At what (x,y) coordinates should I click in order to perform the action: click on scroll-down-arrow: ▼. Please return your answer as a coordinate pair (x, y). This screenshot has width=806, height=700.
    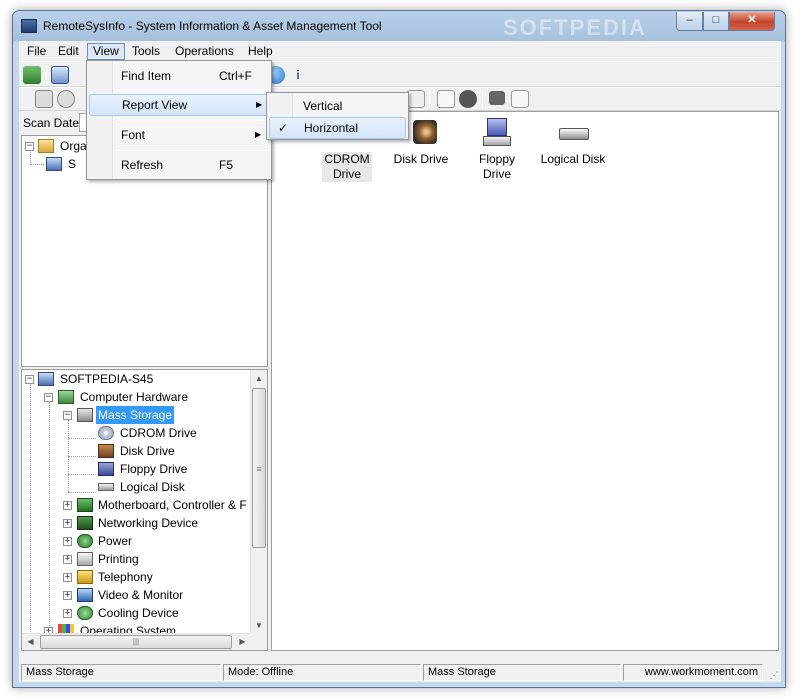
    Looking at the image, I should click on (259, 625).